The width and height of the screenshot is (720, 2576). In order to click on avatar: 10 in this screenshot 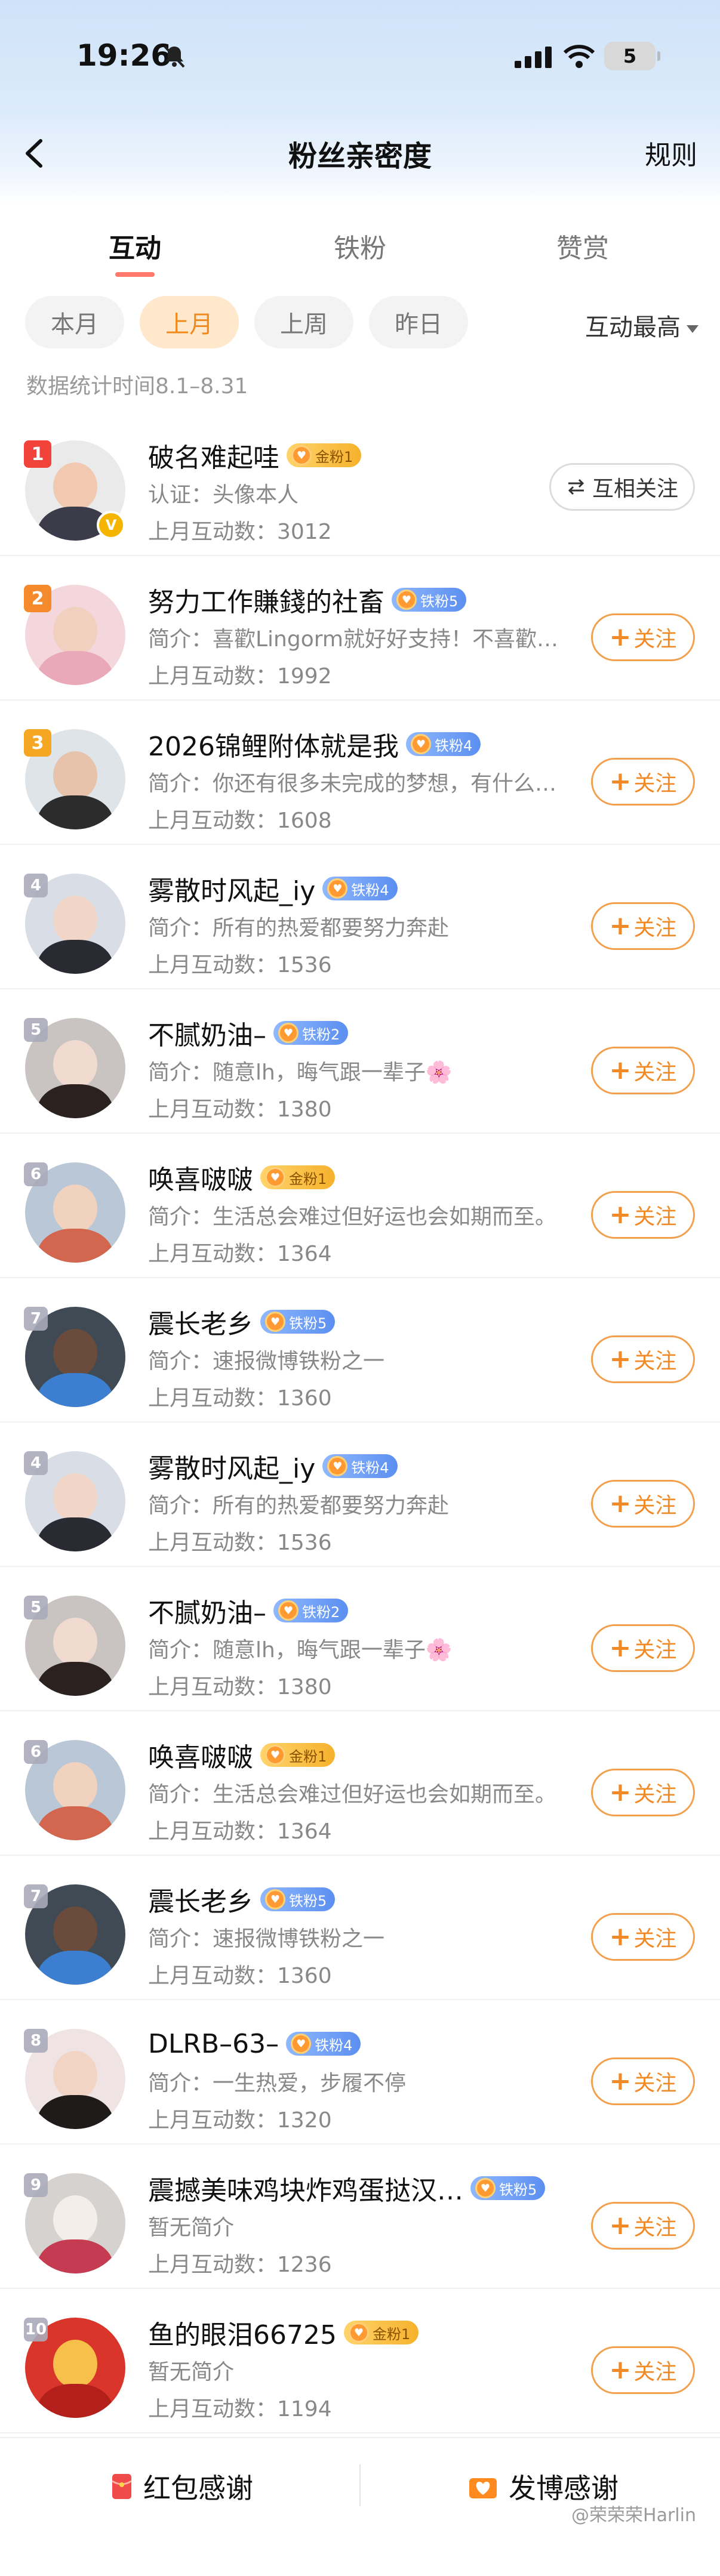, I will do `click(74, 2368)`.